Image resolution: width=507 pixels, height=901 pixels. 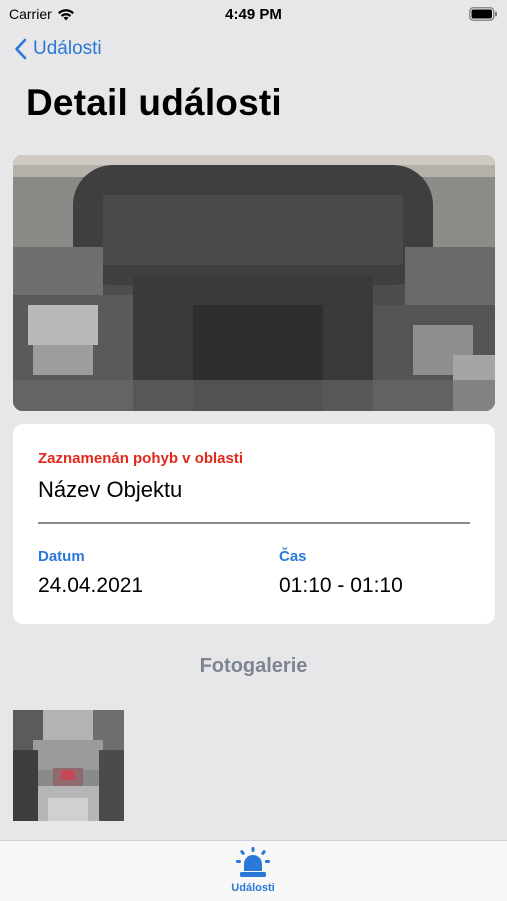 I want to click on divider, so click(x=254, y=523).